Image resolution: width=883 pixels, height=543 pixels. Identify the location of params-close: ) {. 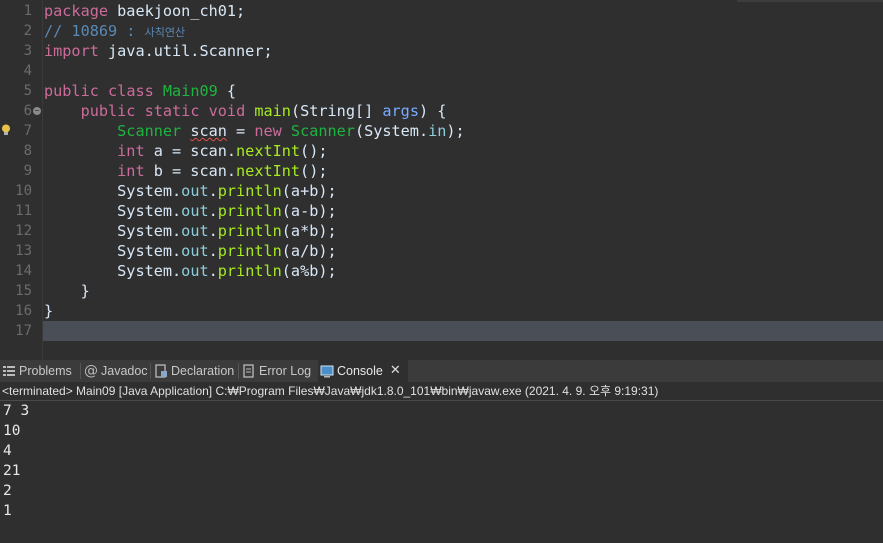
(432, 111).